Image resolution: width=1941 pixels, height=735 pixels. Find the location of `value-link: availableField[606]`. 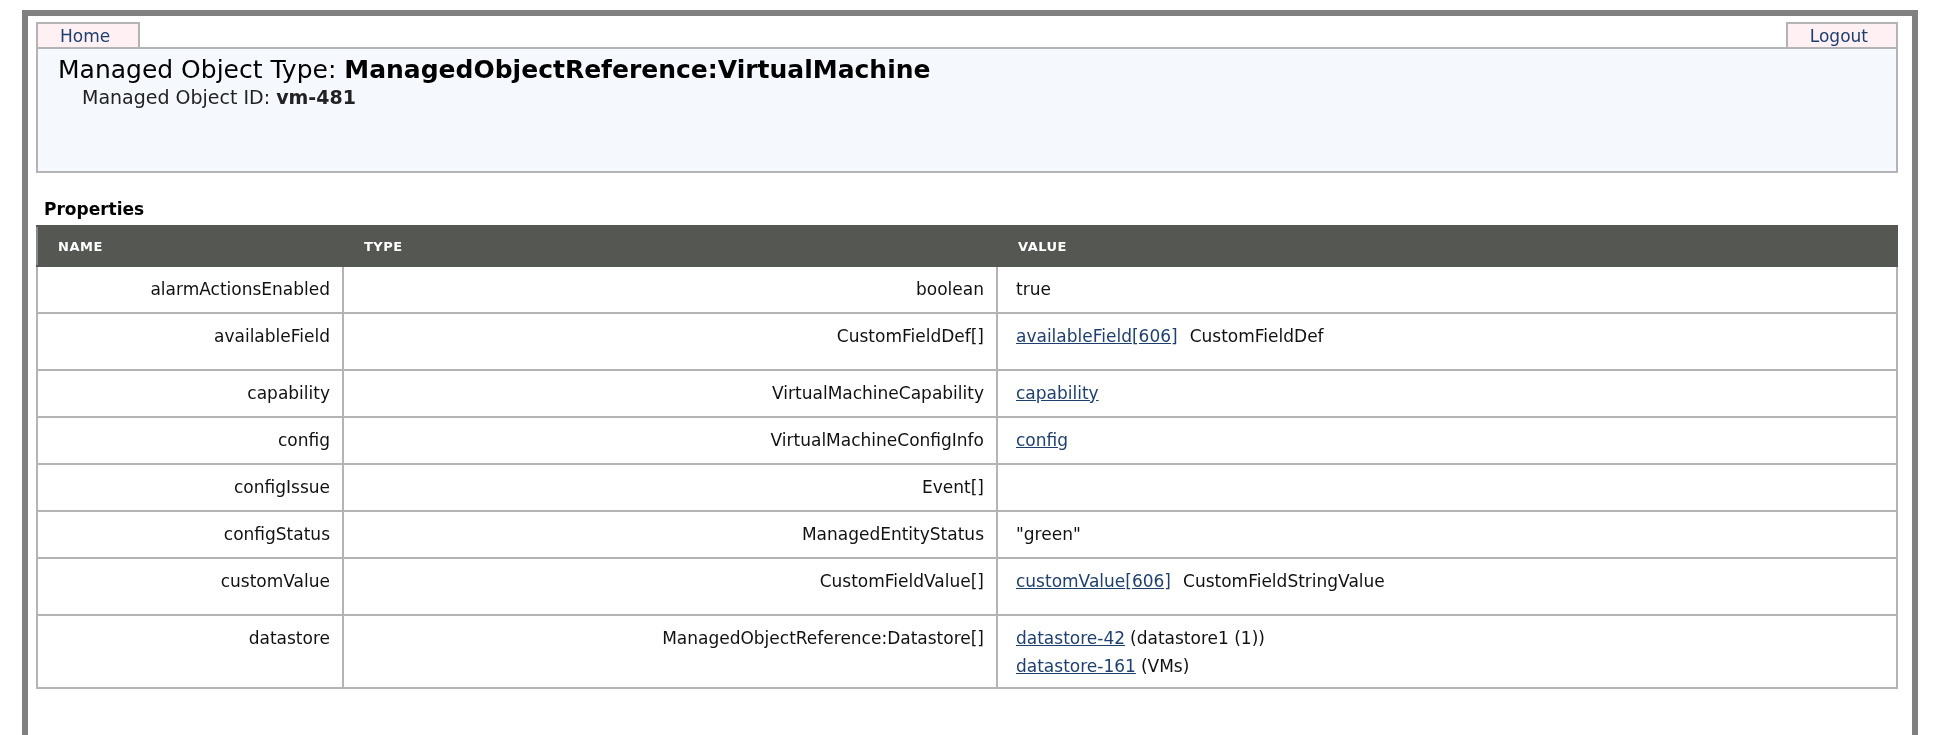

value-link: availableField[606] is located at coordinates (1097, 336).